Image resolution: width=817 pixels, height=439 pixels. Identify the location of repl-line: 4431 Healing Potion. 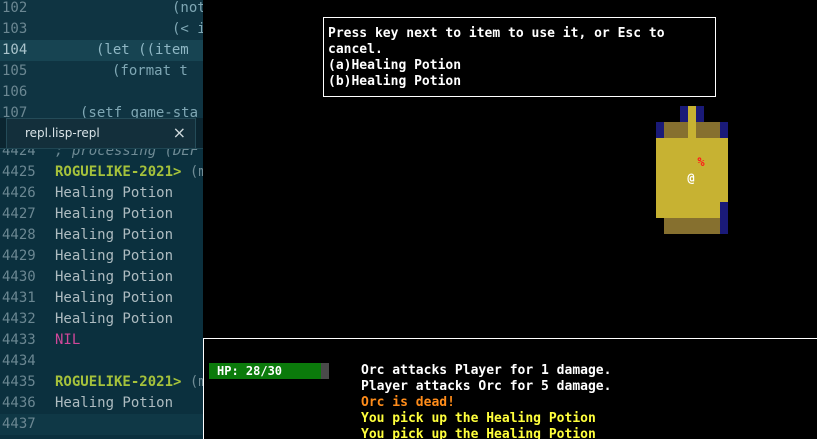
(101, 298).